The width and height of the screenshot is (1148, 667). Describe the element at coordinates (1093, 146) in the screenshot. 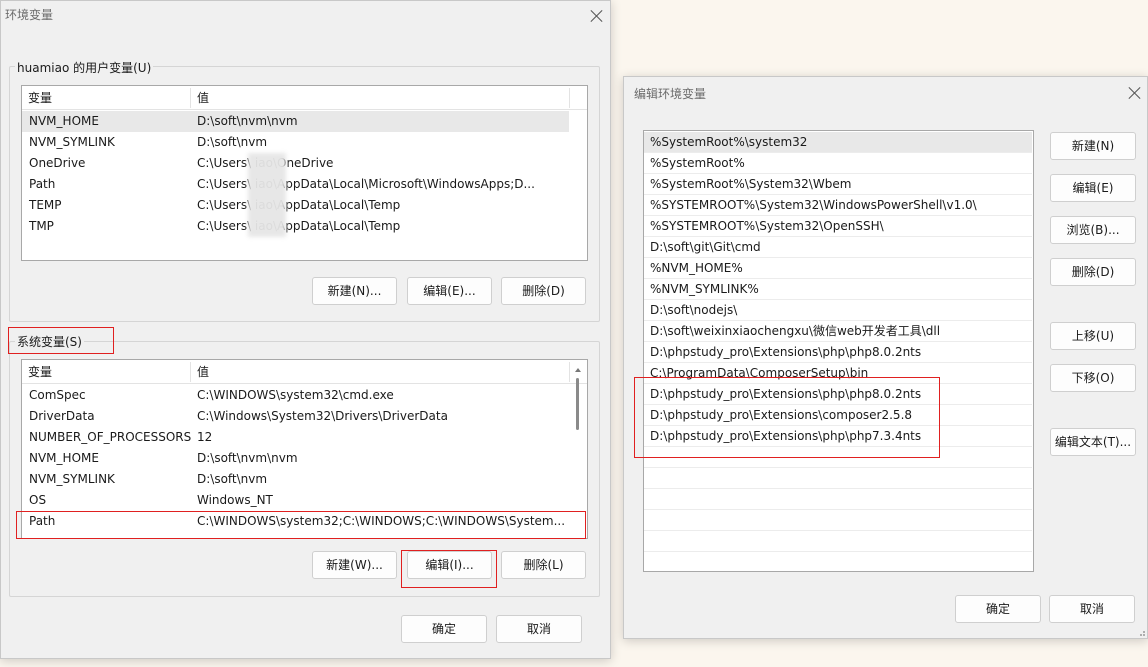

I see `new-button: 新建(N)` at that location.